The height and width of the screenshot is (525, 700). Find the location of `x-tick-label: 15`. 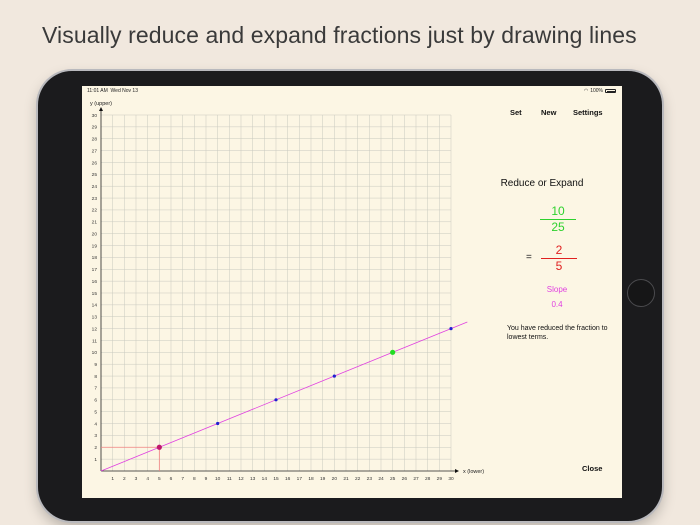

x-tick-label: 15 is located at coordinates (276, 479).